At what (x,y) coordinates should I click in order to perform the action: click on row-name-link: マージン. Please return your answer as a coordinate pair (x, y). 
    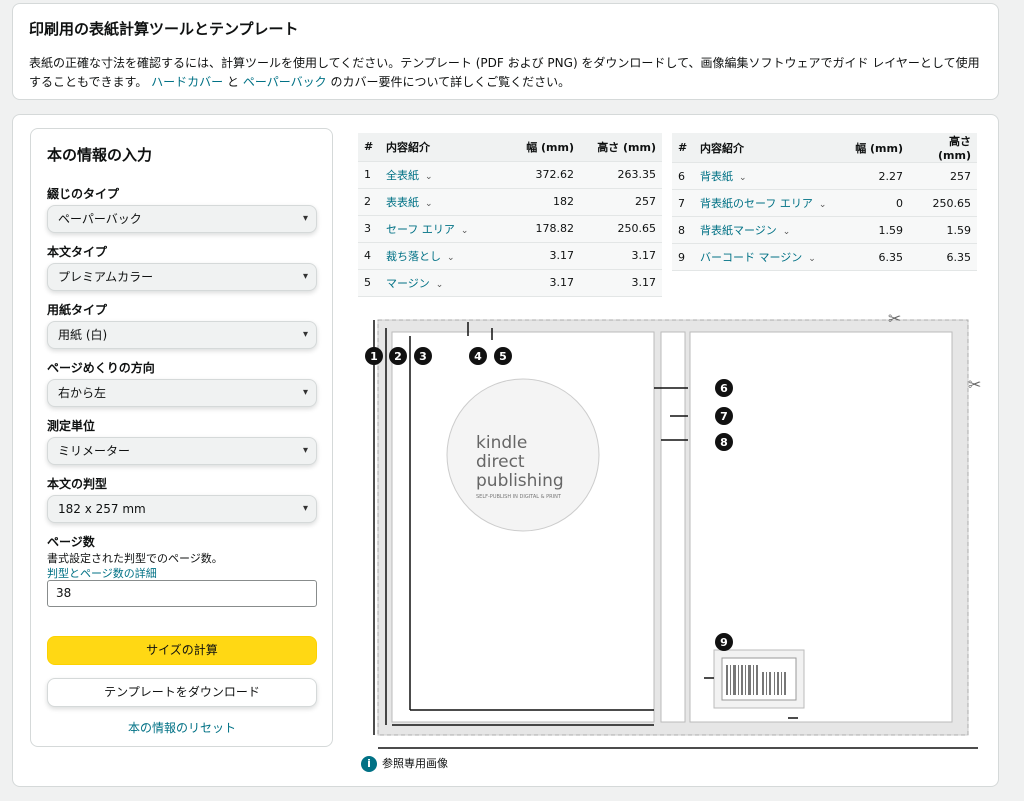
    Looking at the image, I should click on (408, 283).